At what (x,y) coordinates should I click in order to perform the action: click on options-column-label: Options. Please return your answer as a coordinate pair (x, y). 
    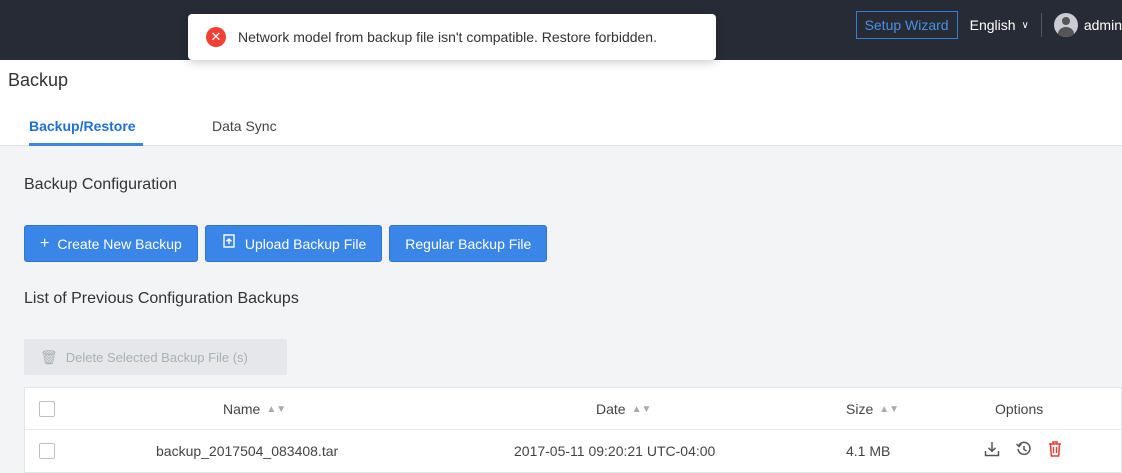
    Looking at the image, I should click on (1019, 409).